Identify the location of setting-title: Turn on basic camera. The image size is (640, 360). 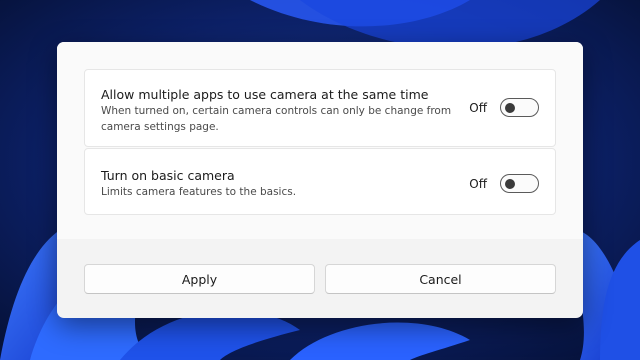
(168, 175).